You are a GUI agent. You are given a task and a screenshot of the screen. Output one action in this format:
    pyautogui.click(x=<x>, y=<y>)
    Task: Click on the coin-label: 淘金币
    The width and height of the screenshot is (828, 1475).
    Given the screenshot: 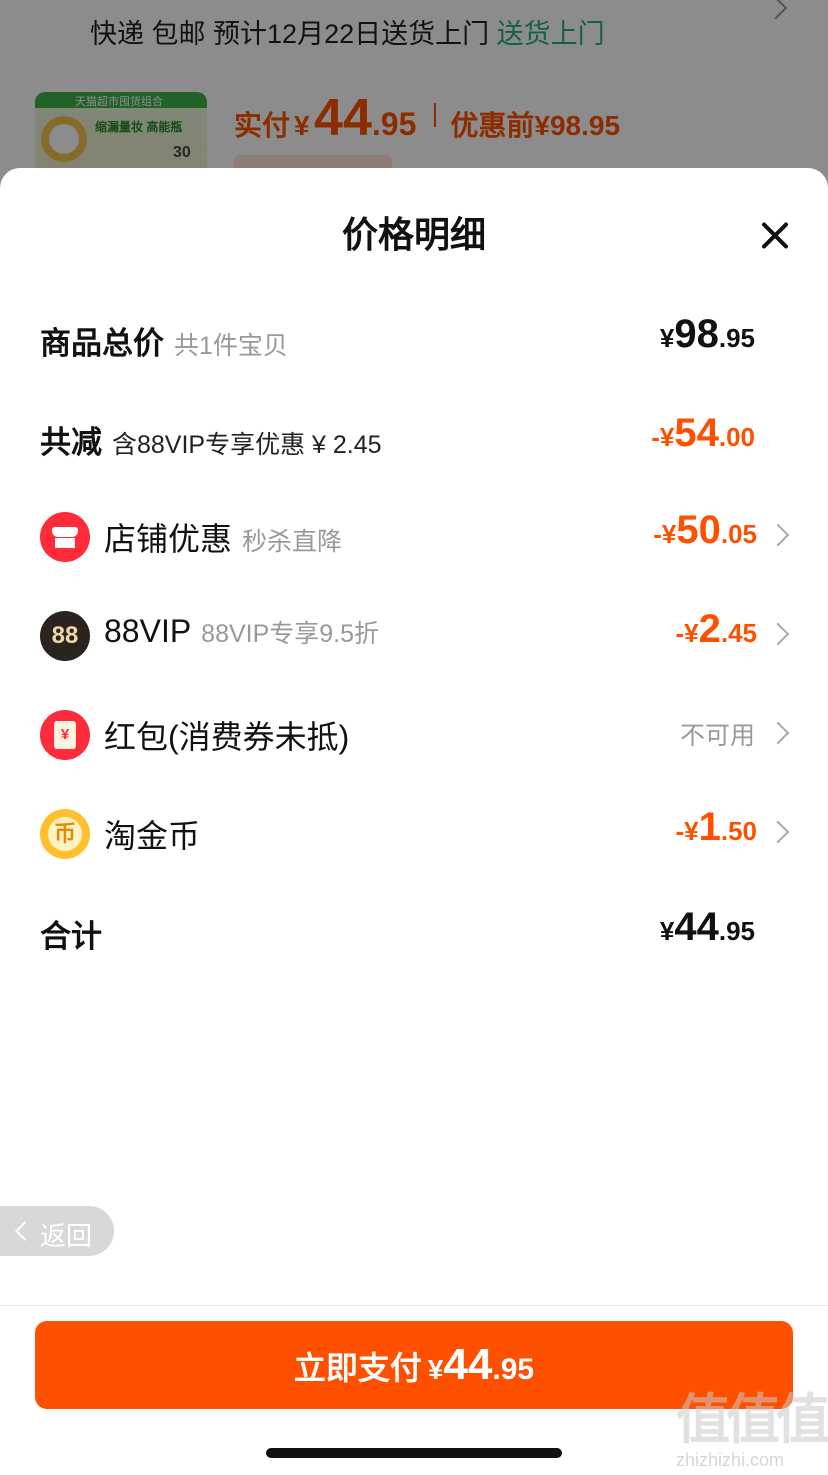 What is the action you would take?
    pyautogui.click(x=152, y=836)
    